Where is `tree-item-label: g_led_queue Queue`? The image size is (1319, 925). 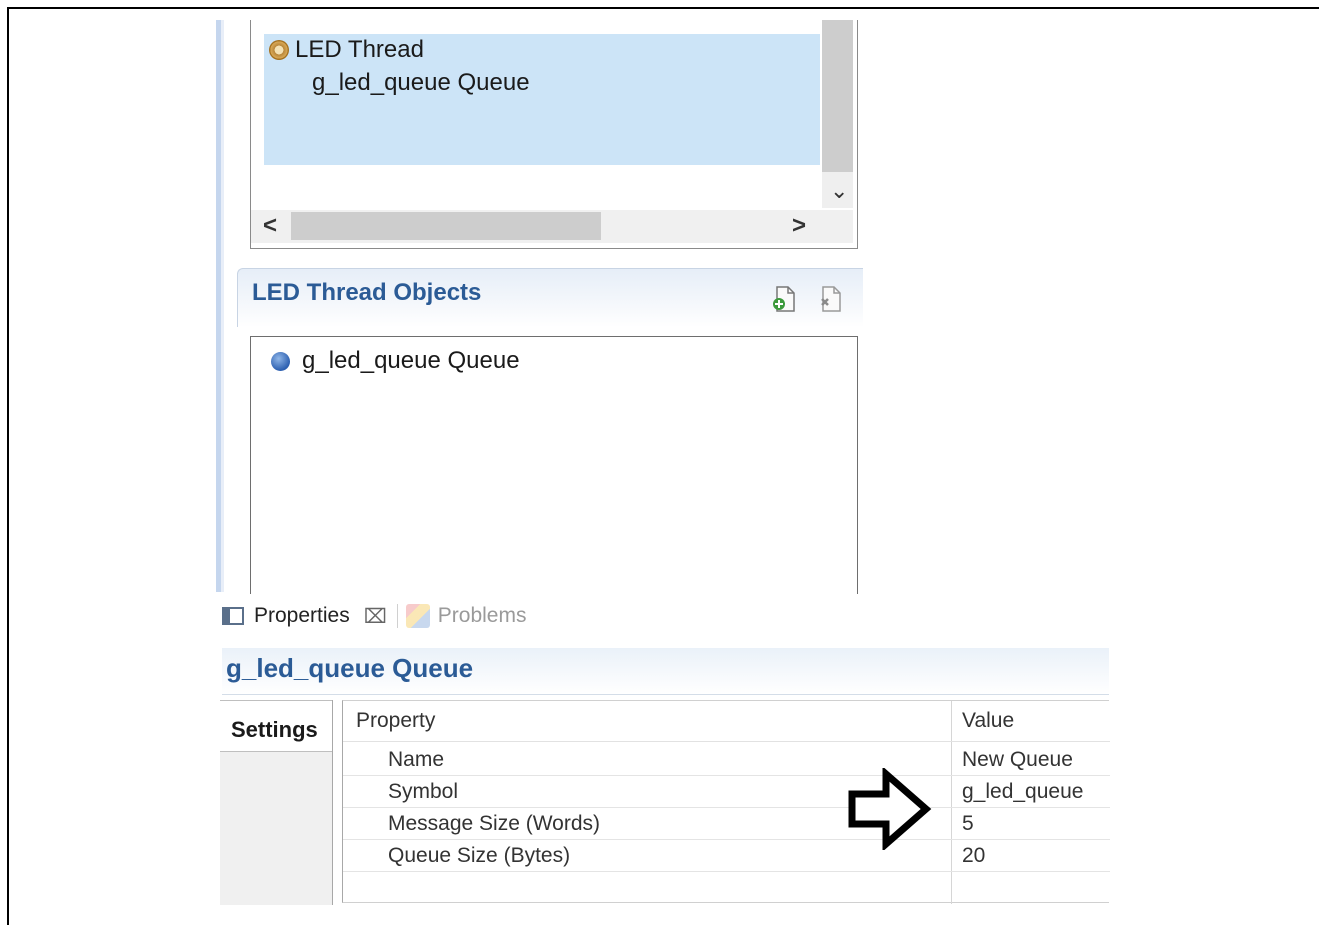
tree-item-label: g_led_queue Queue is located at coordinates (421, 82).